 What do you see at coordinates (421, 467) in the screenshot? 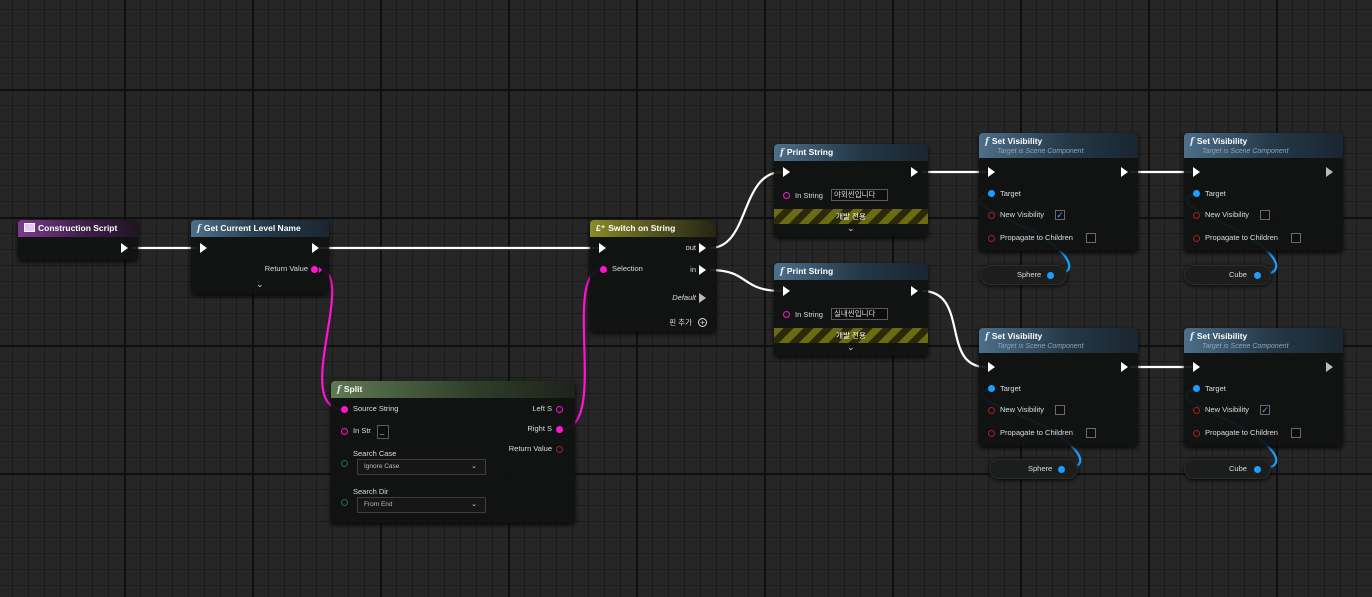
I see `search-case-dropdown: Ignore Case ⌄` at bounding box center [421, 467].